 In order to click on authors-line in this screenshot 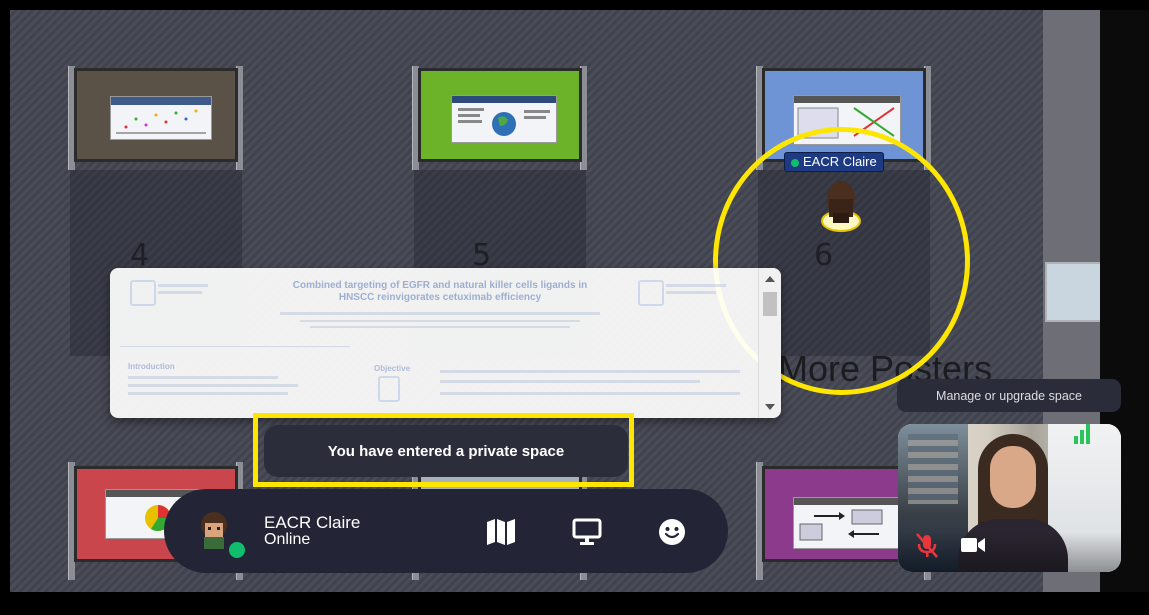, I will do `click(440, 313)`.